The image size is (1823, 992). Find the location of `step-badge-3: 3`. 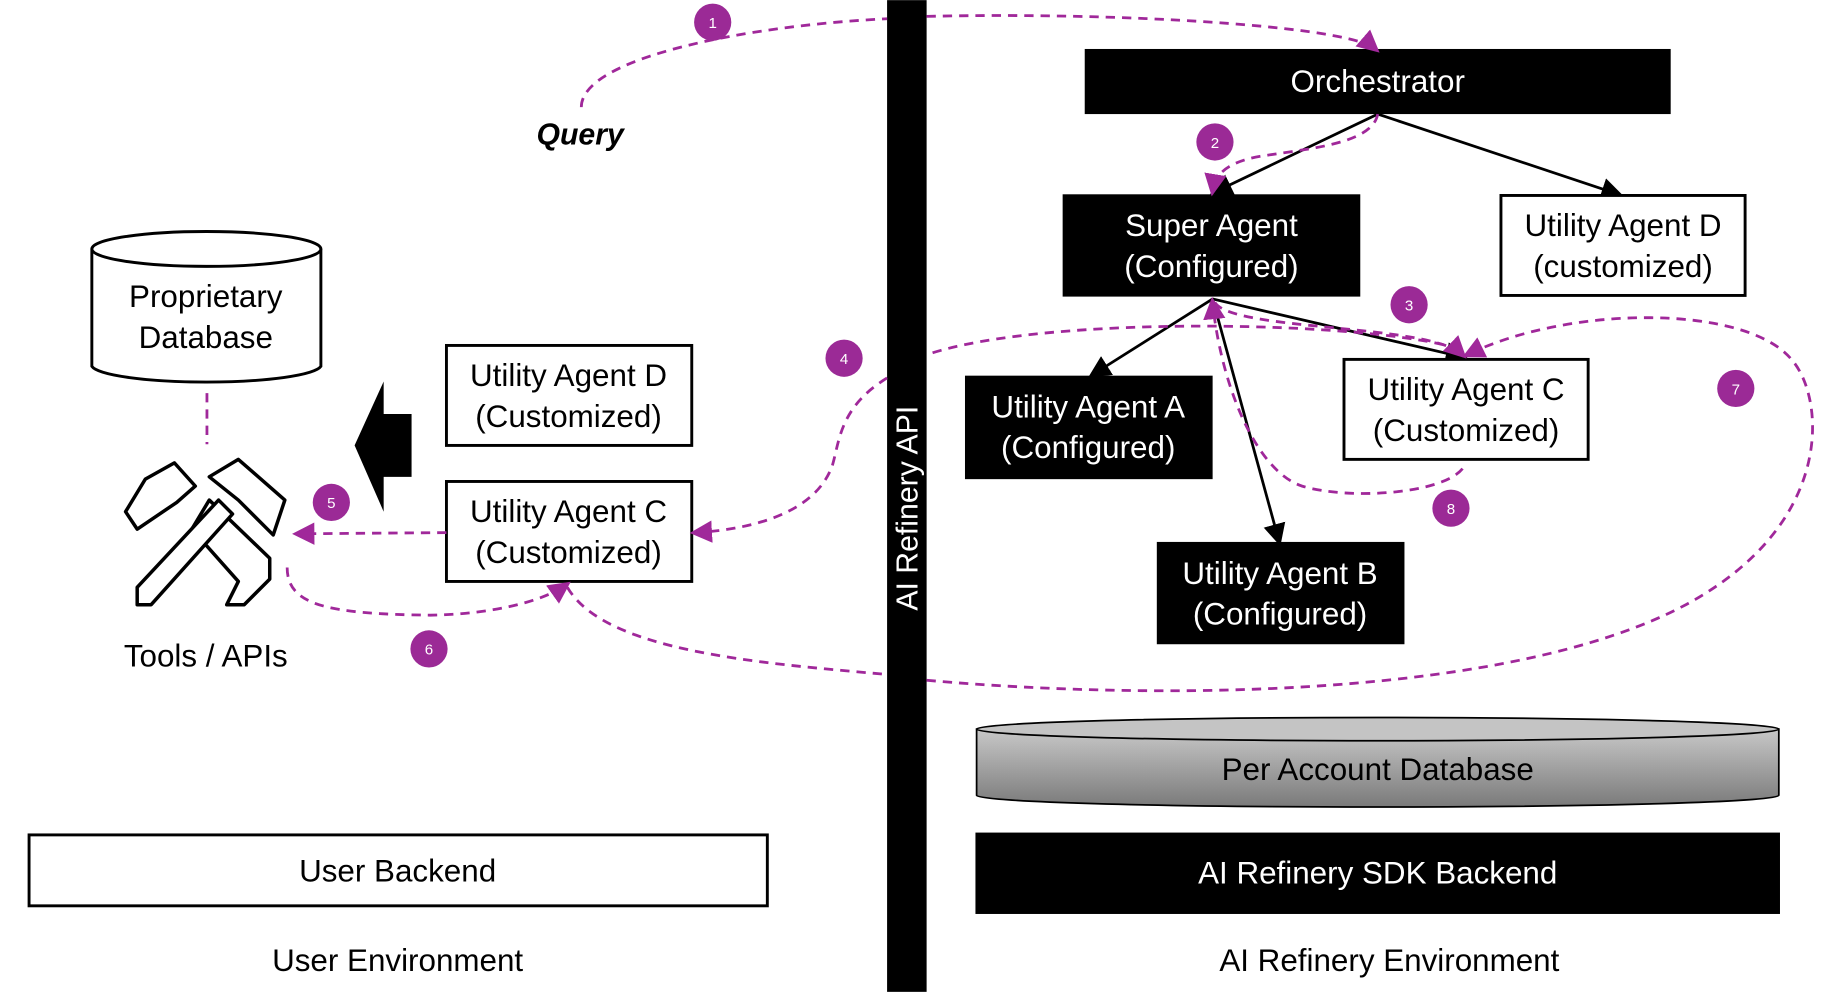

step-badge-3: 3 is located at coordinates (1409, 305).